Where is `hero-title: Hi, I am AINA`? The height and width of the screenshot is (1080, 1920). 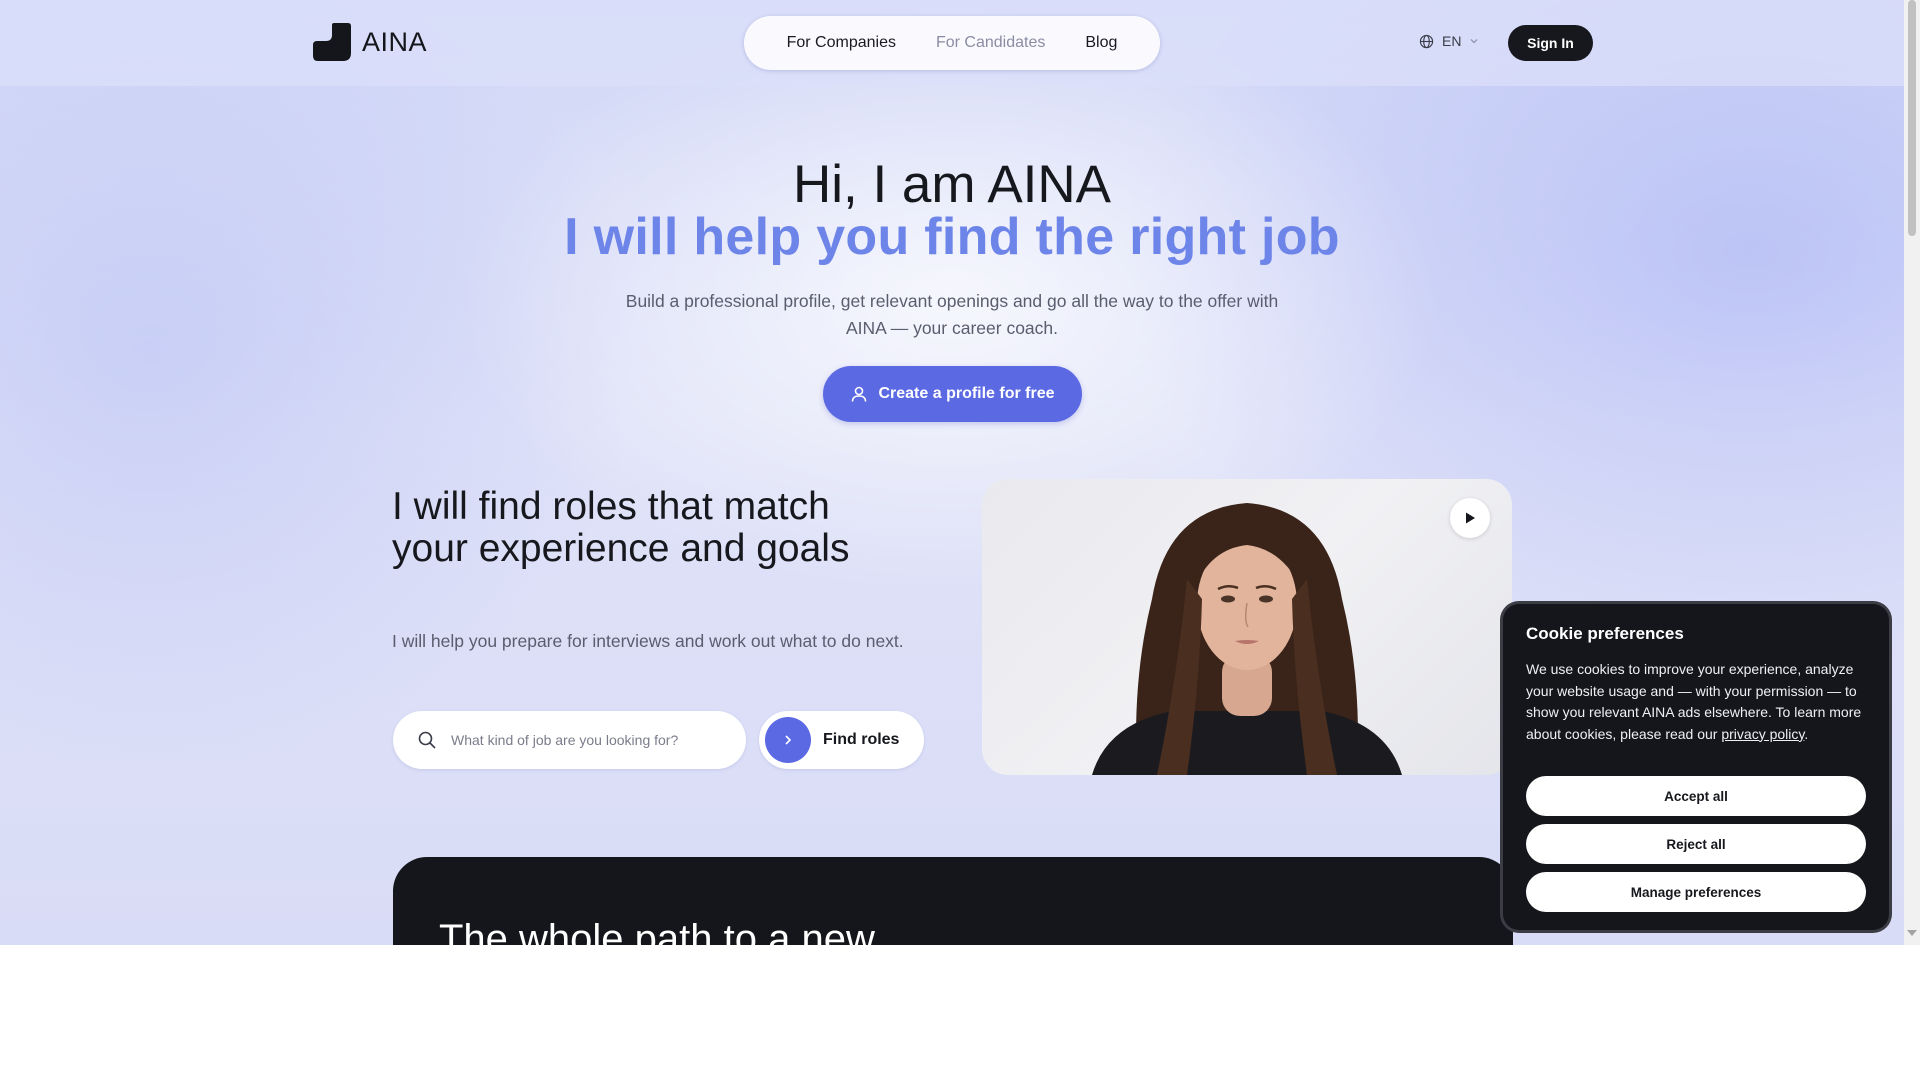 hero-title: Hi, I am AINA is located at coordinates (952, 184).